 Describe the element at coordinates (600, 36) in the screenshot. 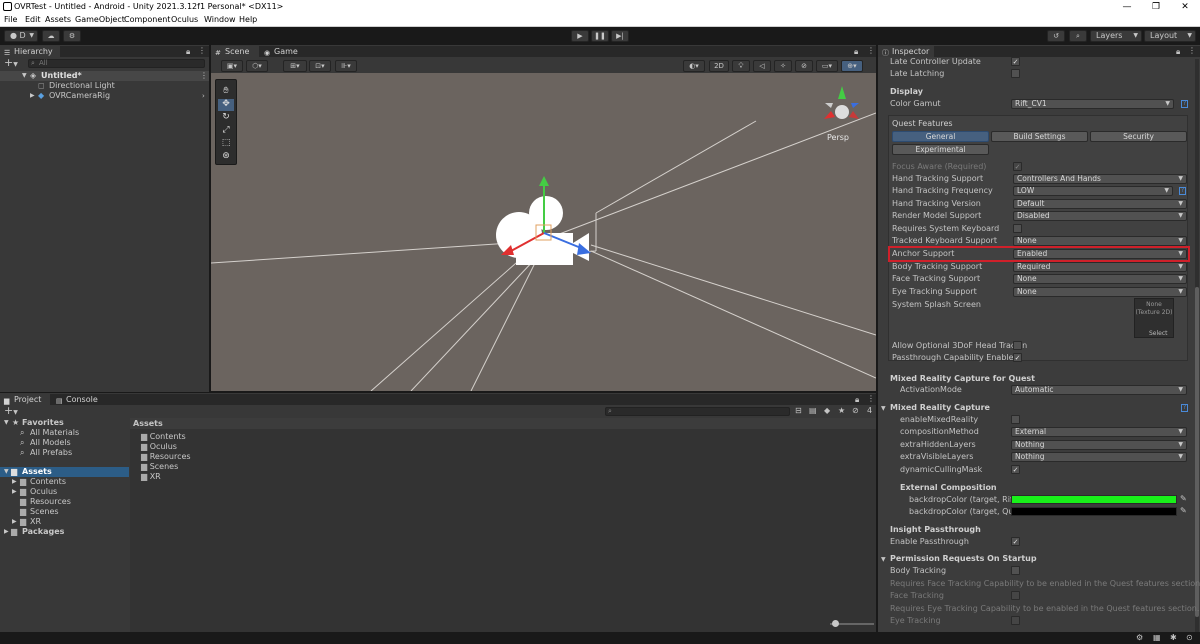

I see `pause-button: ❚❚` at that location.